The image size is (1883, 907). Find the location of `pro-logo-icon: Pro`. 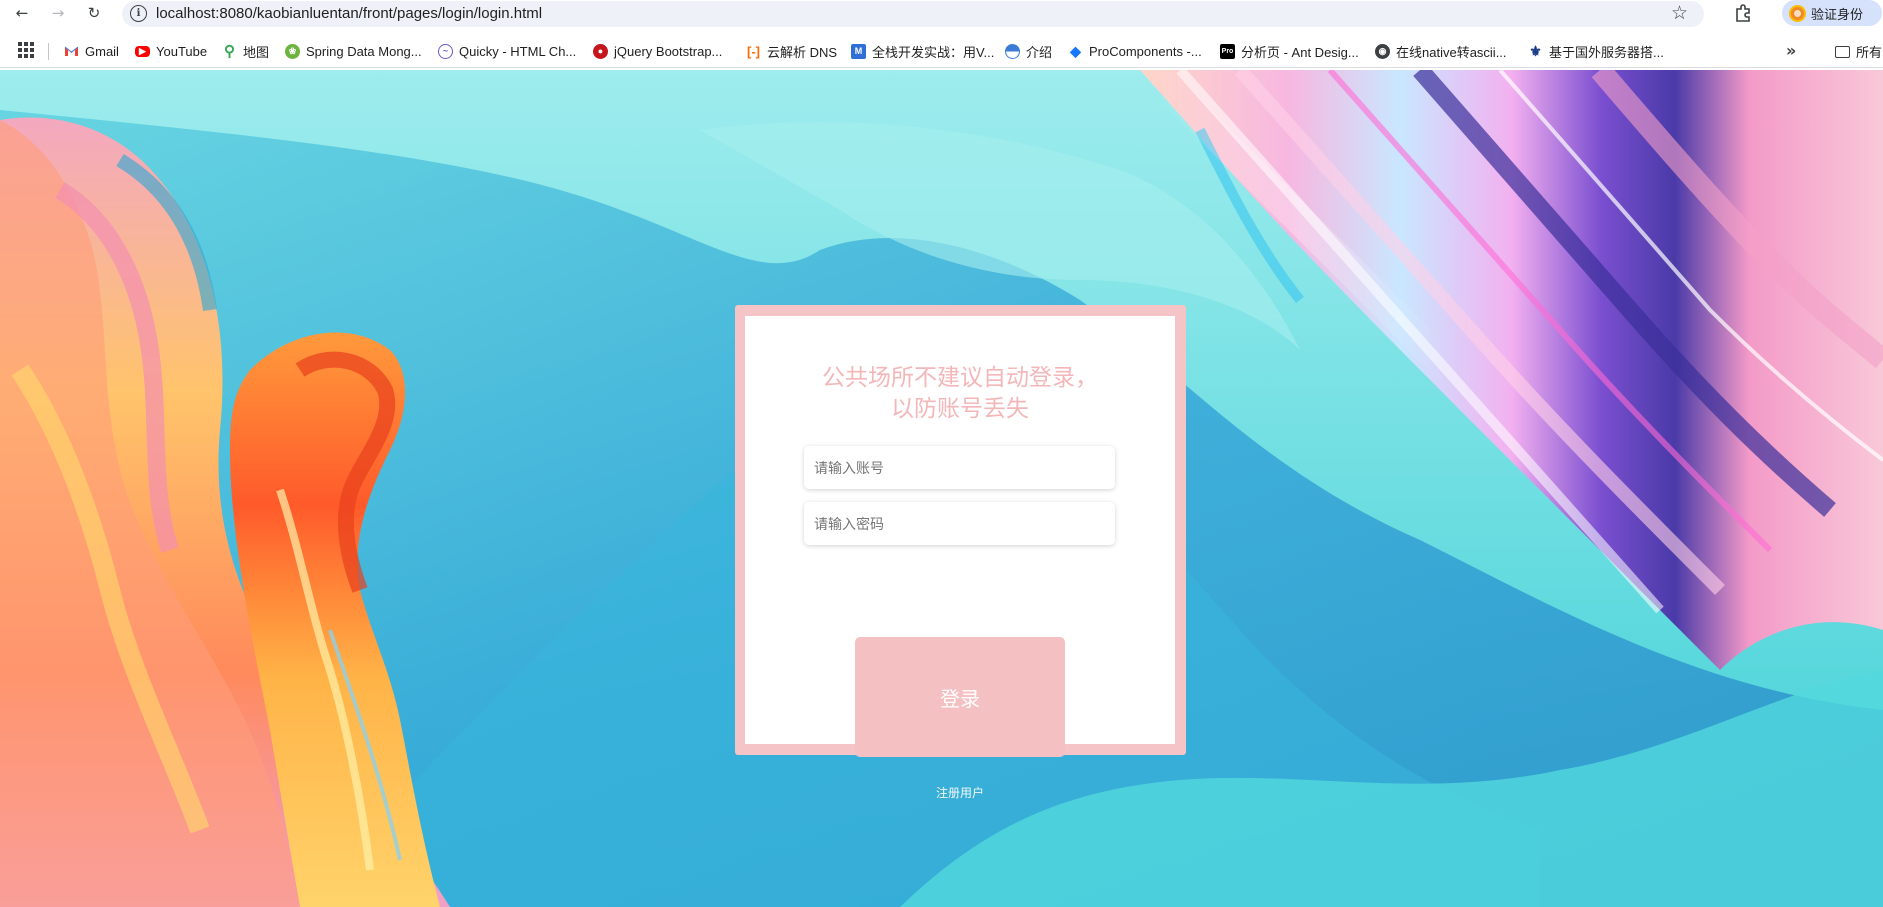

pro-logo-icon: Pro is located at coordinates (1227, 51).